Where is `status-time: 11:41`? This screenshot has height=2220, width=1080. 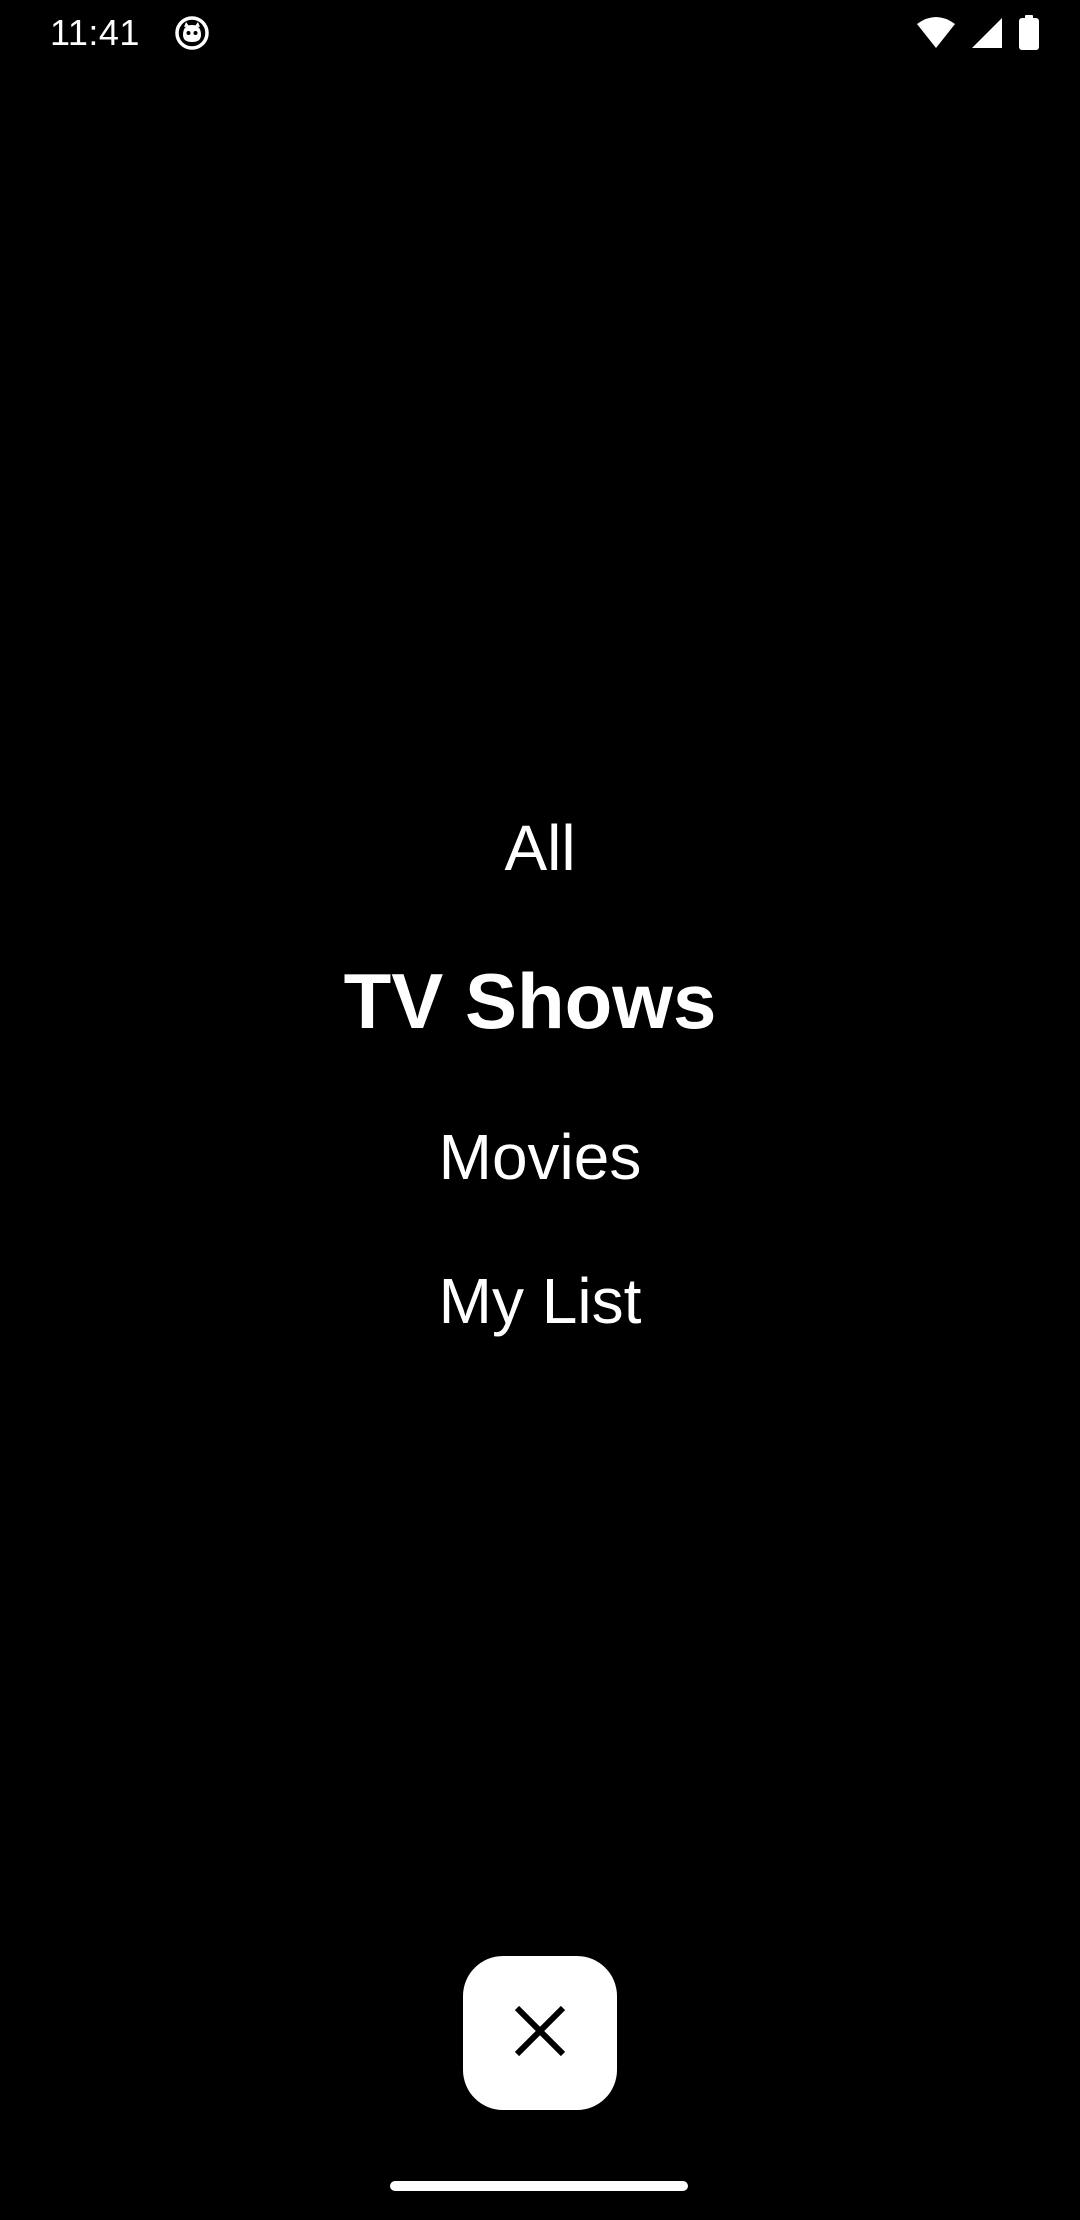
status-time: 11:41 is located at coordinates (95, 32).